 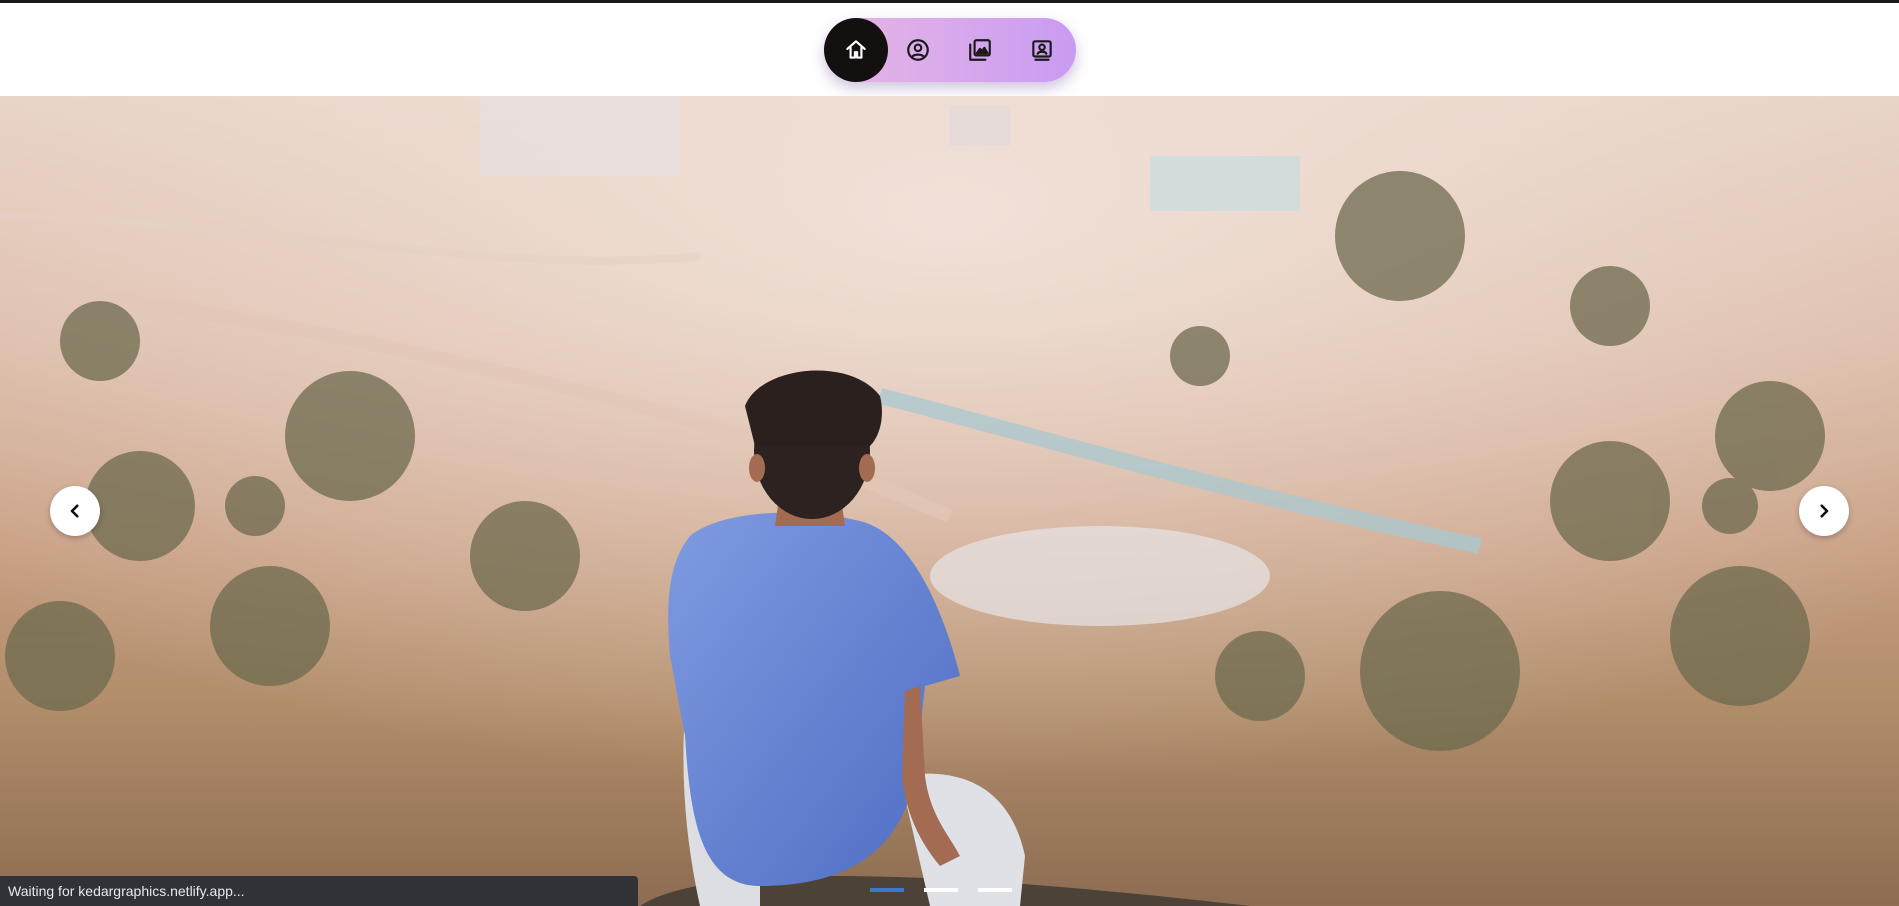 I want to click on chevron-left-icon, so click(x=74, y=511).